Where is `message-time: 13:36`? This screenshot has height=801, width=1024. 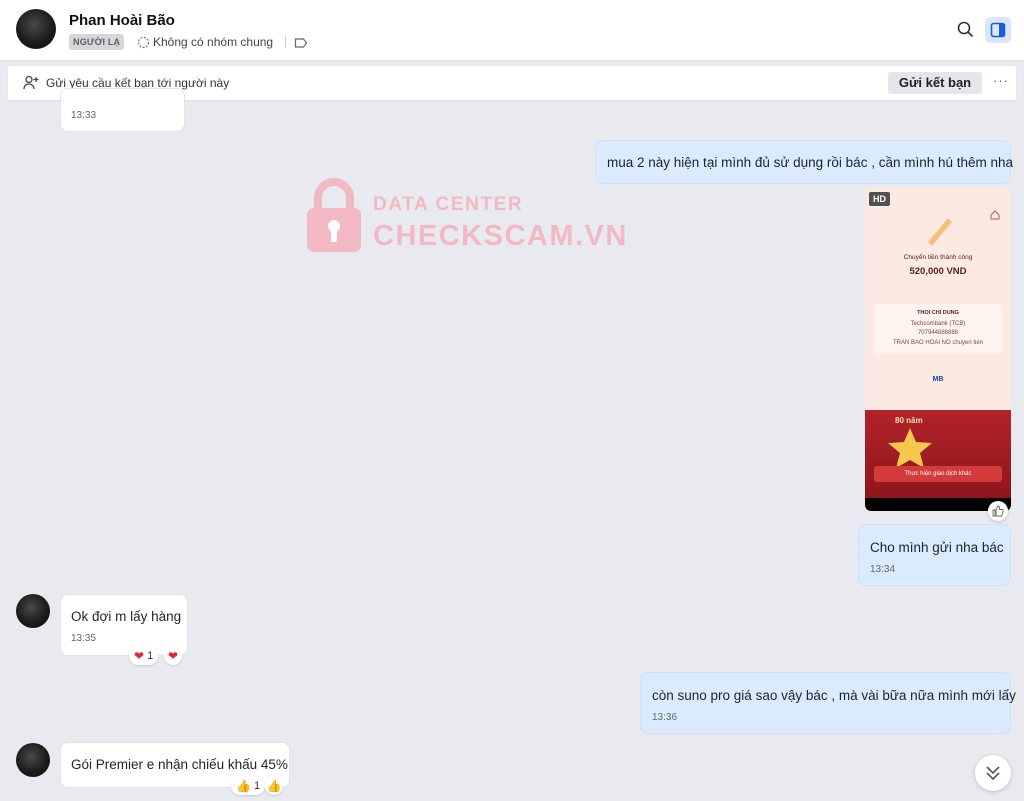
message-time: 13:36 is located at coordinates (665, 717).